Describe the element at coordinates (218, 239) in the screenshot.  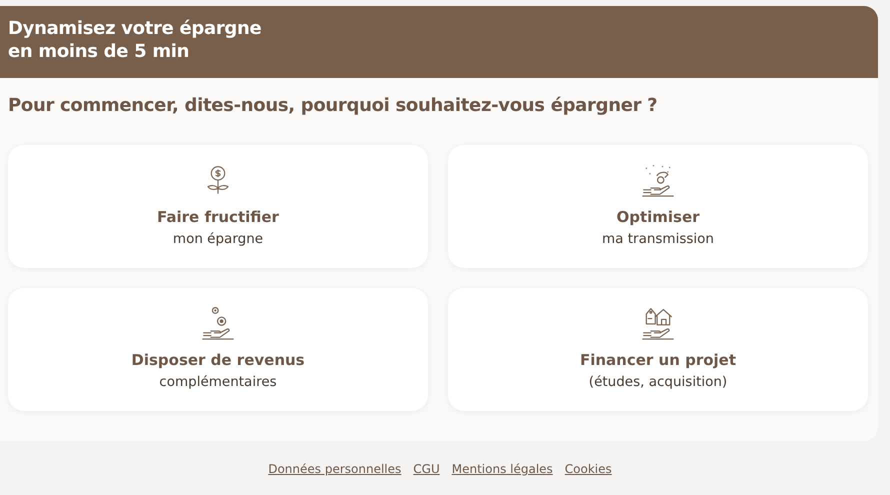
I see `option-subtitle: mon épargne` at that location.